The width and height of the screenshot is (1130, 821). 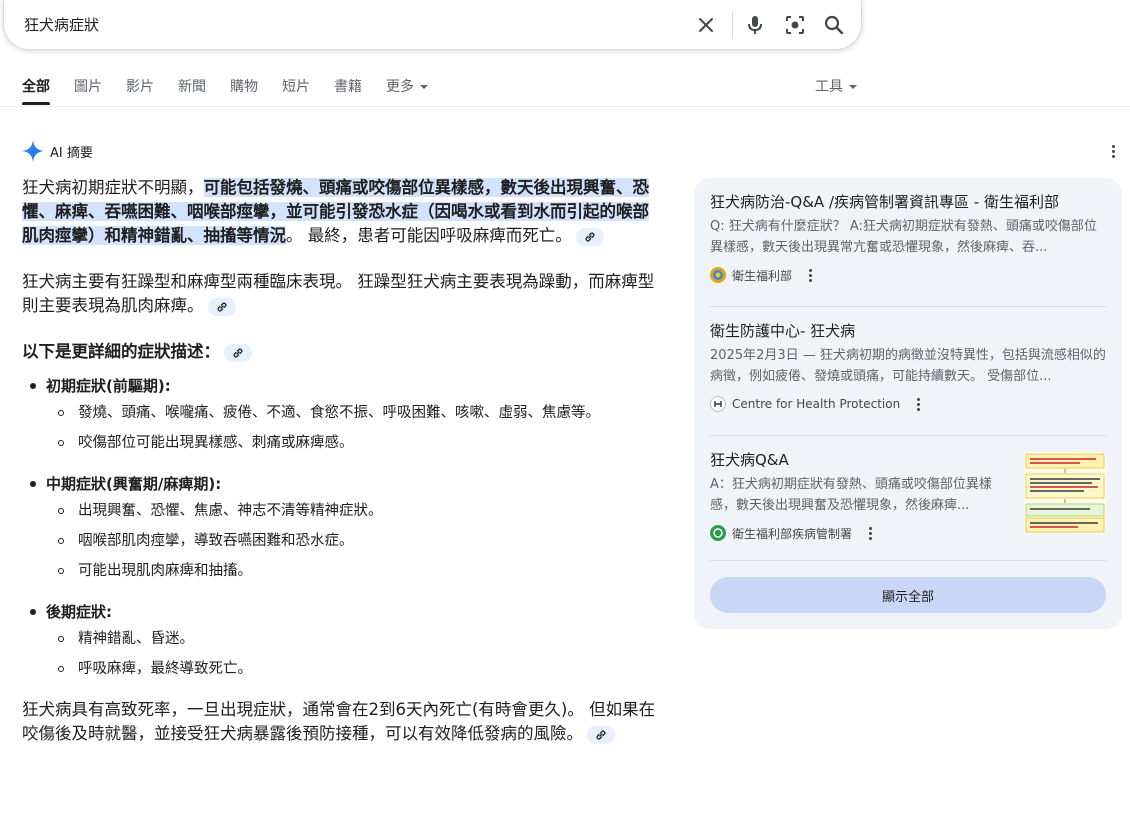 I want to click on tab-shopping: 購物, so click(x=244, y=86).